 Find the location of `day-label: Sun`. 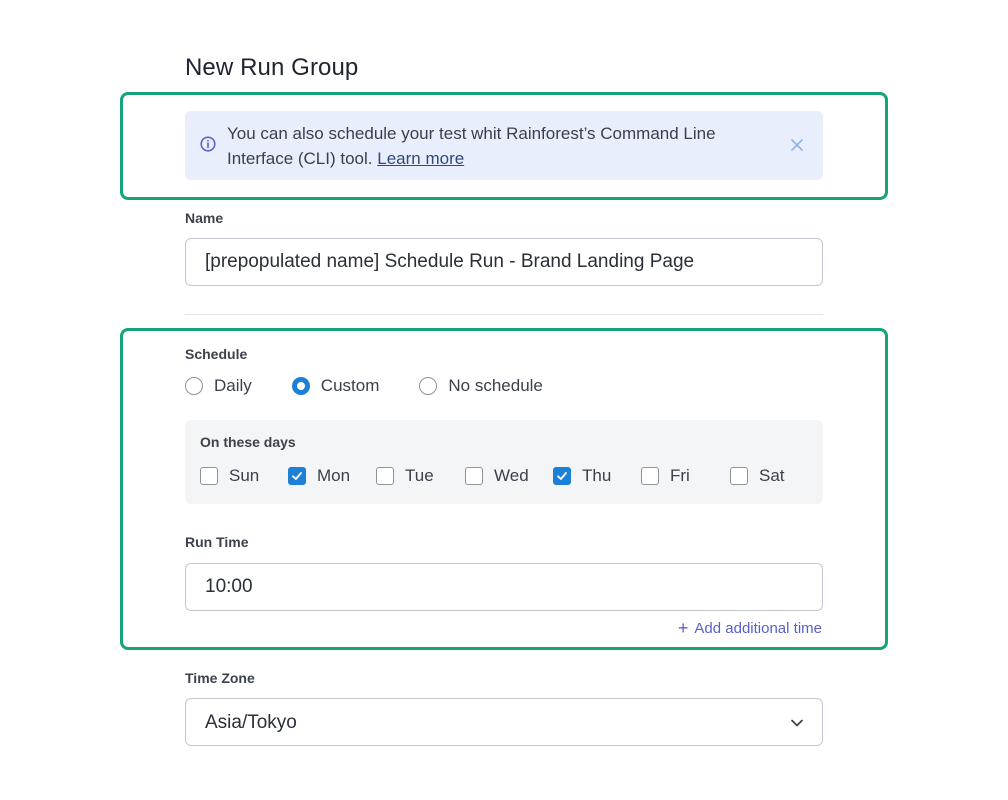

day-label: Sun is located at coordinates (244, 475).